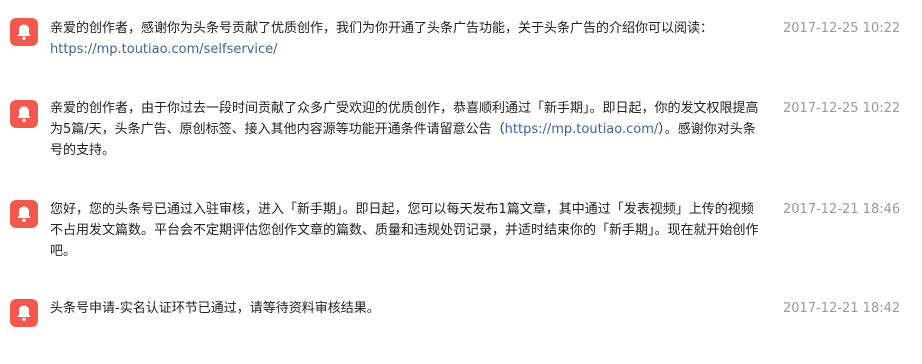 This screenshot has height=364, width=922. Describe the element at coordinates (920, 182) in the screenshot. I see `scrollbar` at that location.